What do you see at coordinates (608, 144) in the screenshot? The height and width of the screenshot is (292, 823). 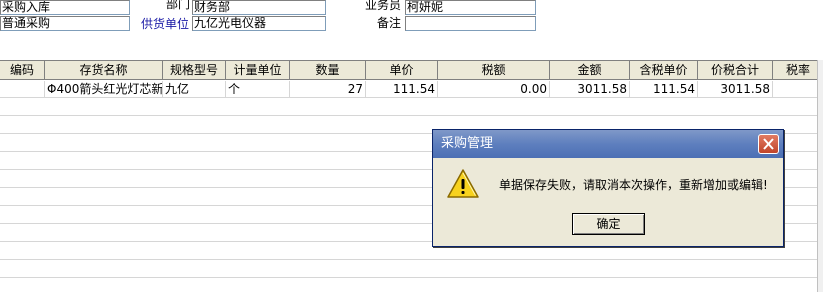 I see `dialog-title-bar: 采购管理` at bounding box center [608, 144].